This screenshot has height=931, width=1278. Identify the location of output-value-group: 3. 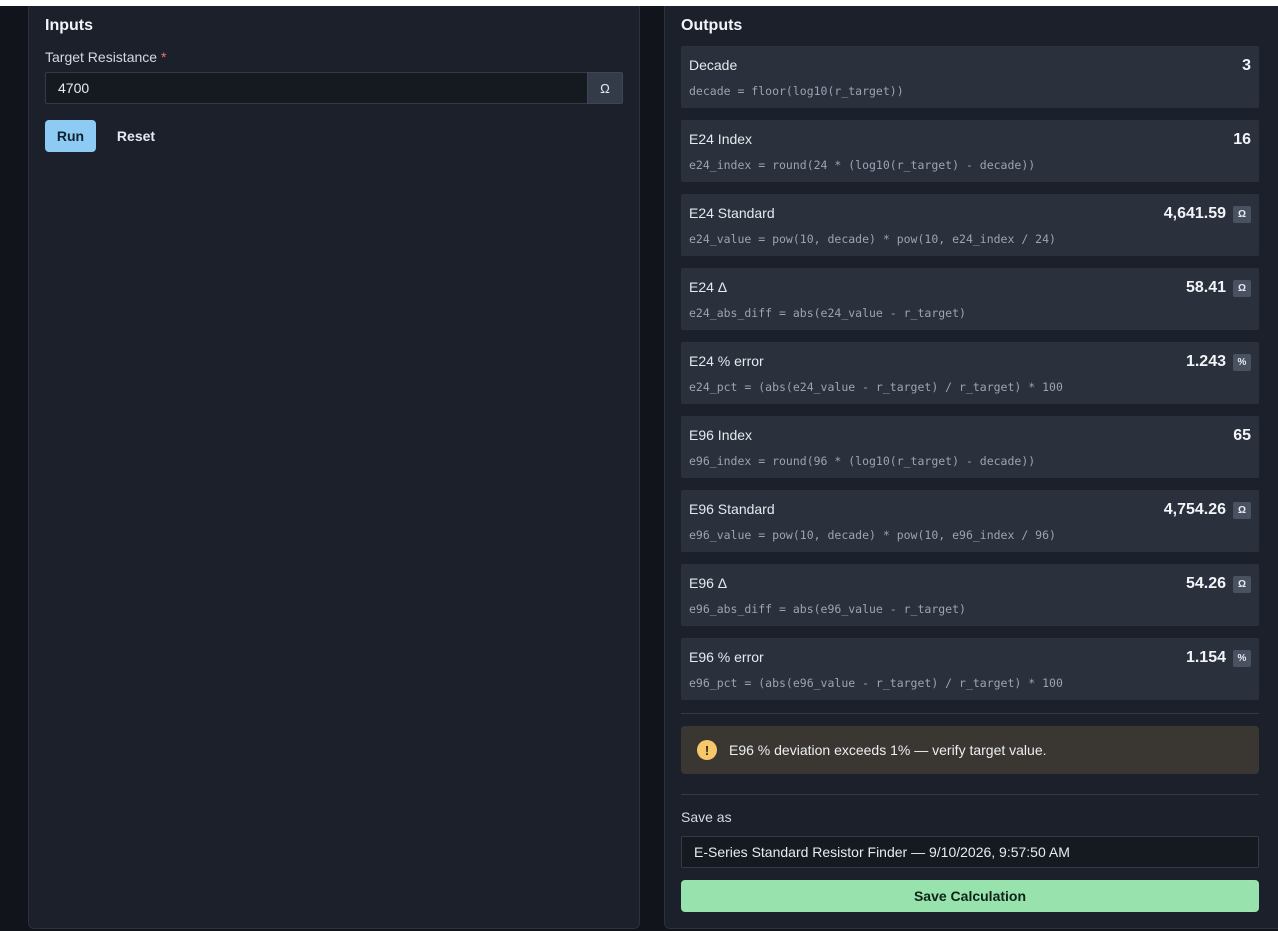
(1246, 66).